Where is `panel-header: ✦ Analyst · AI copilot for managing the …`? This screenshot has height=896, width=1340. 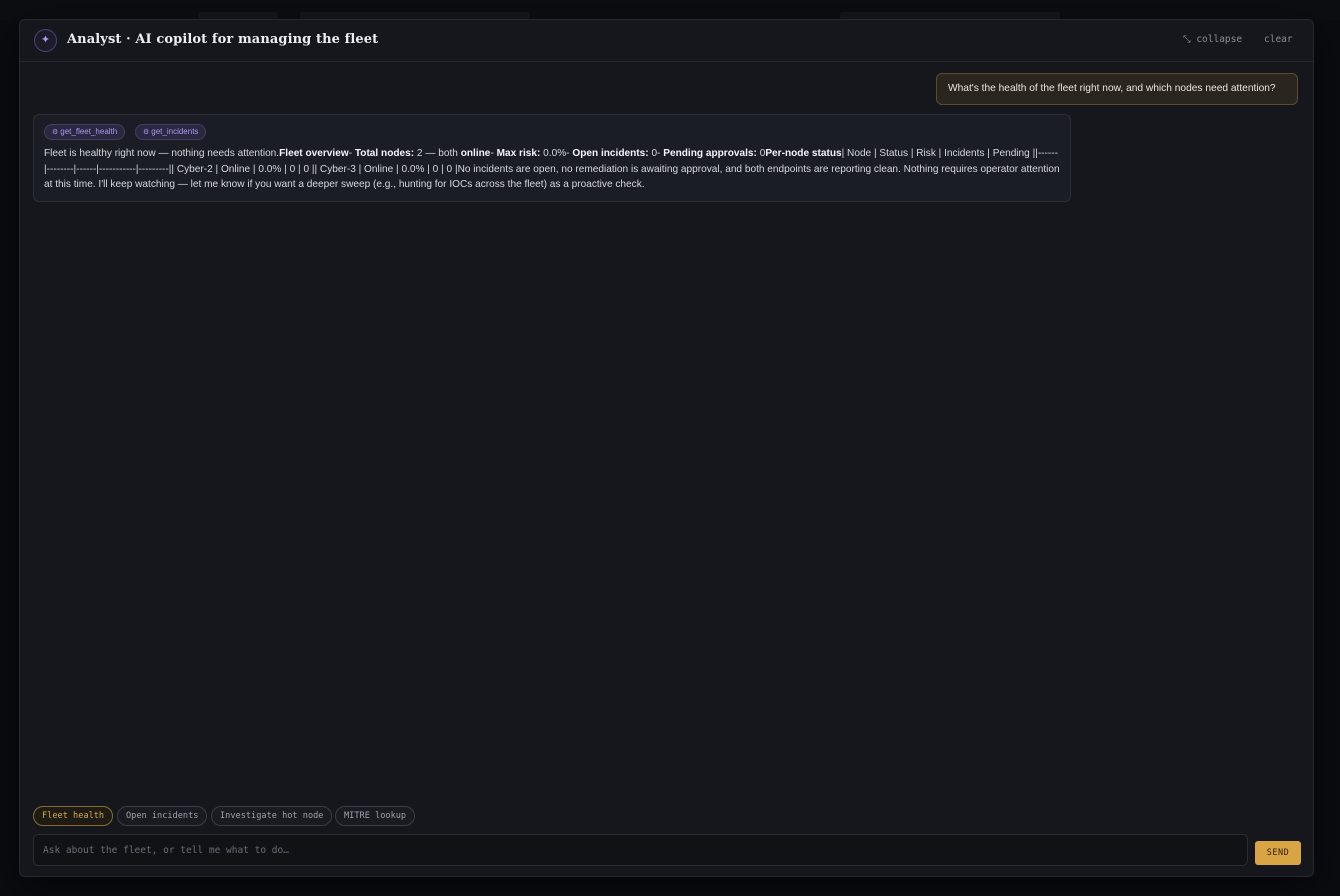 panel-header: ✦ Analyst · AI copilot for managing the … is located at coordinates (666, 41).